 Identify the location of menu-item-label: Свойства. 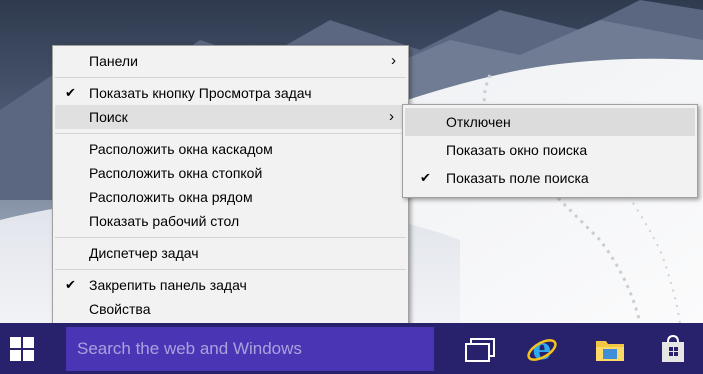
(120, 309).